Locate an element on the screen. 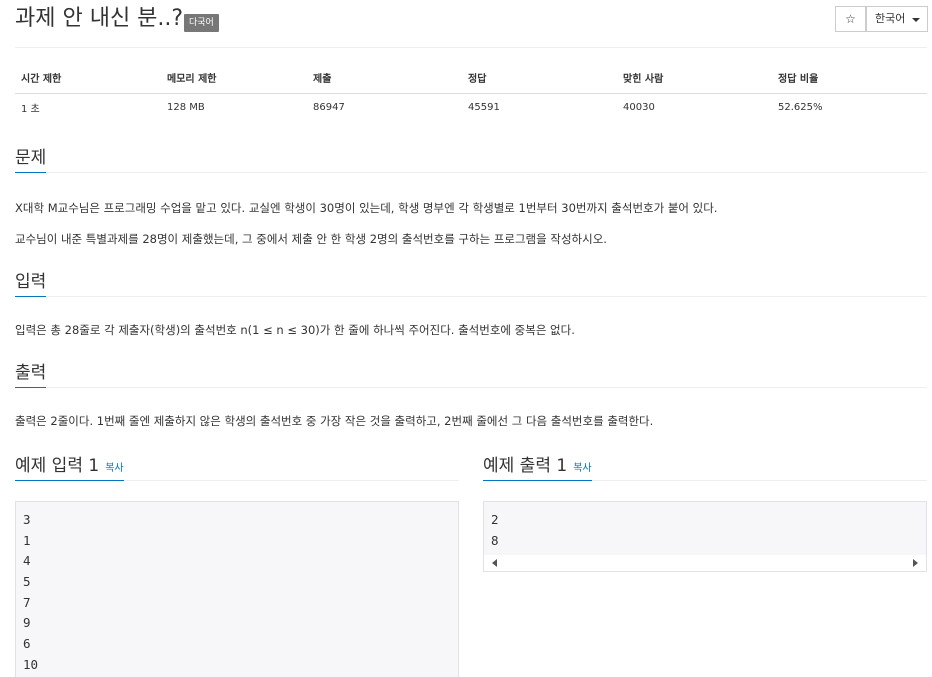  time-limit-value: 1 초 is located at coordinates (30, 109).